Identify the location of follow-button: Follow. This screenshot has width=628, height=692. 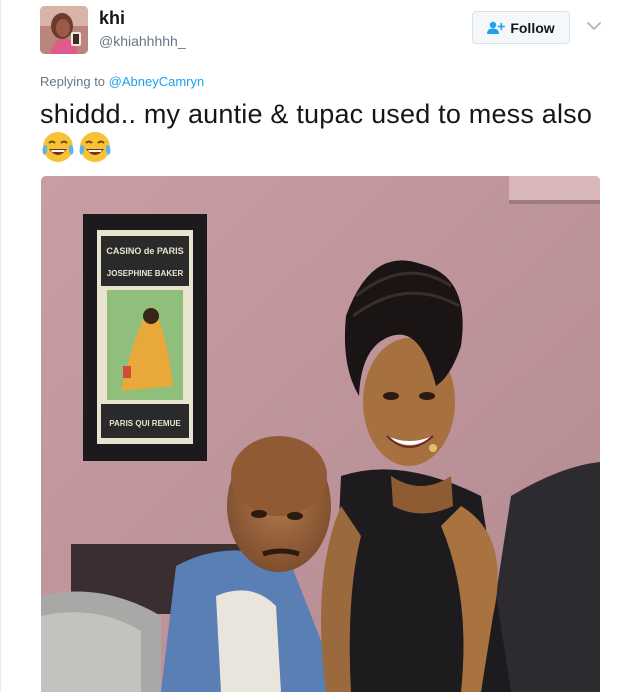
(521, 27).